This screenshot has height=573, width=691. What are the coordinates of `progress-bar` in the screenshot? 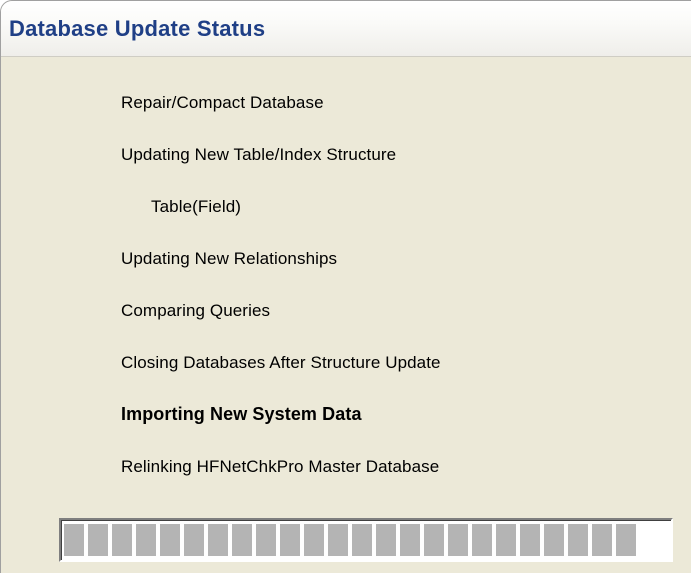 It's located at (366, 540).